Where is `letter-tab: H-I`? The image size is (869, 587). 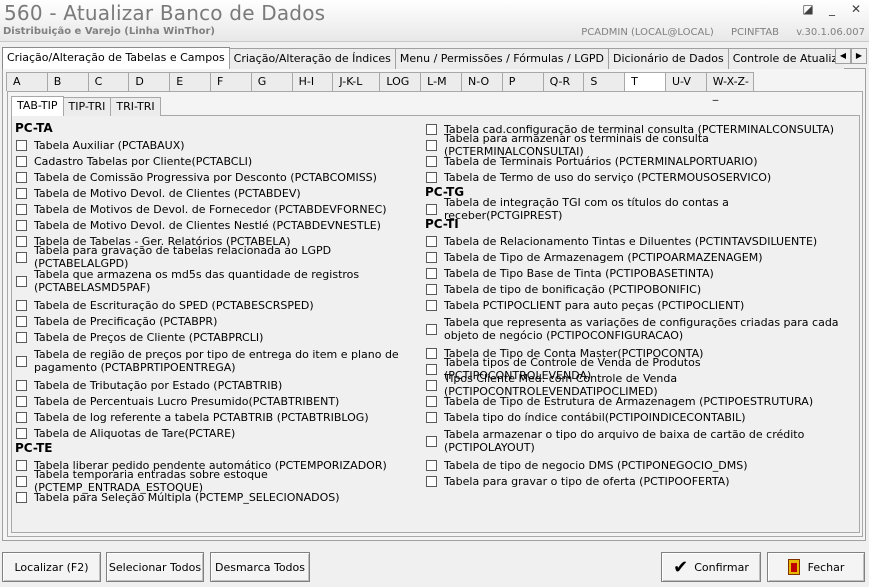
letter-tab: H-I is located at coordinates (312, 81).